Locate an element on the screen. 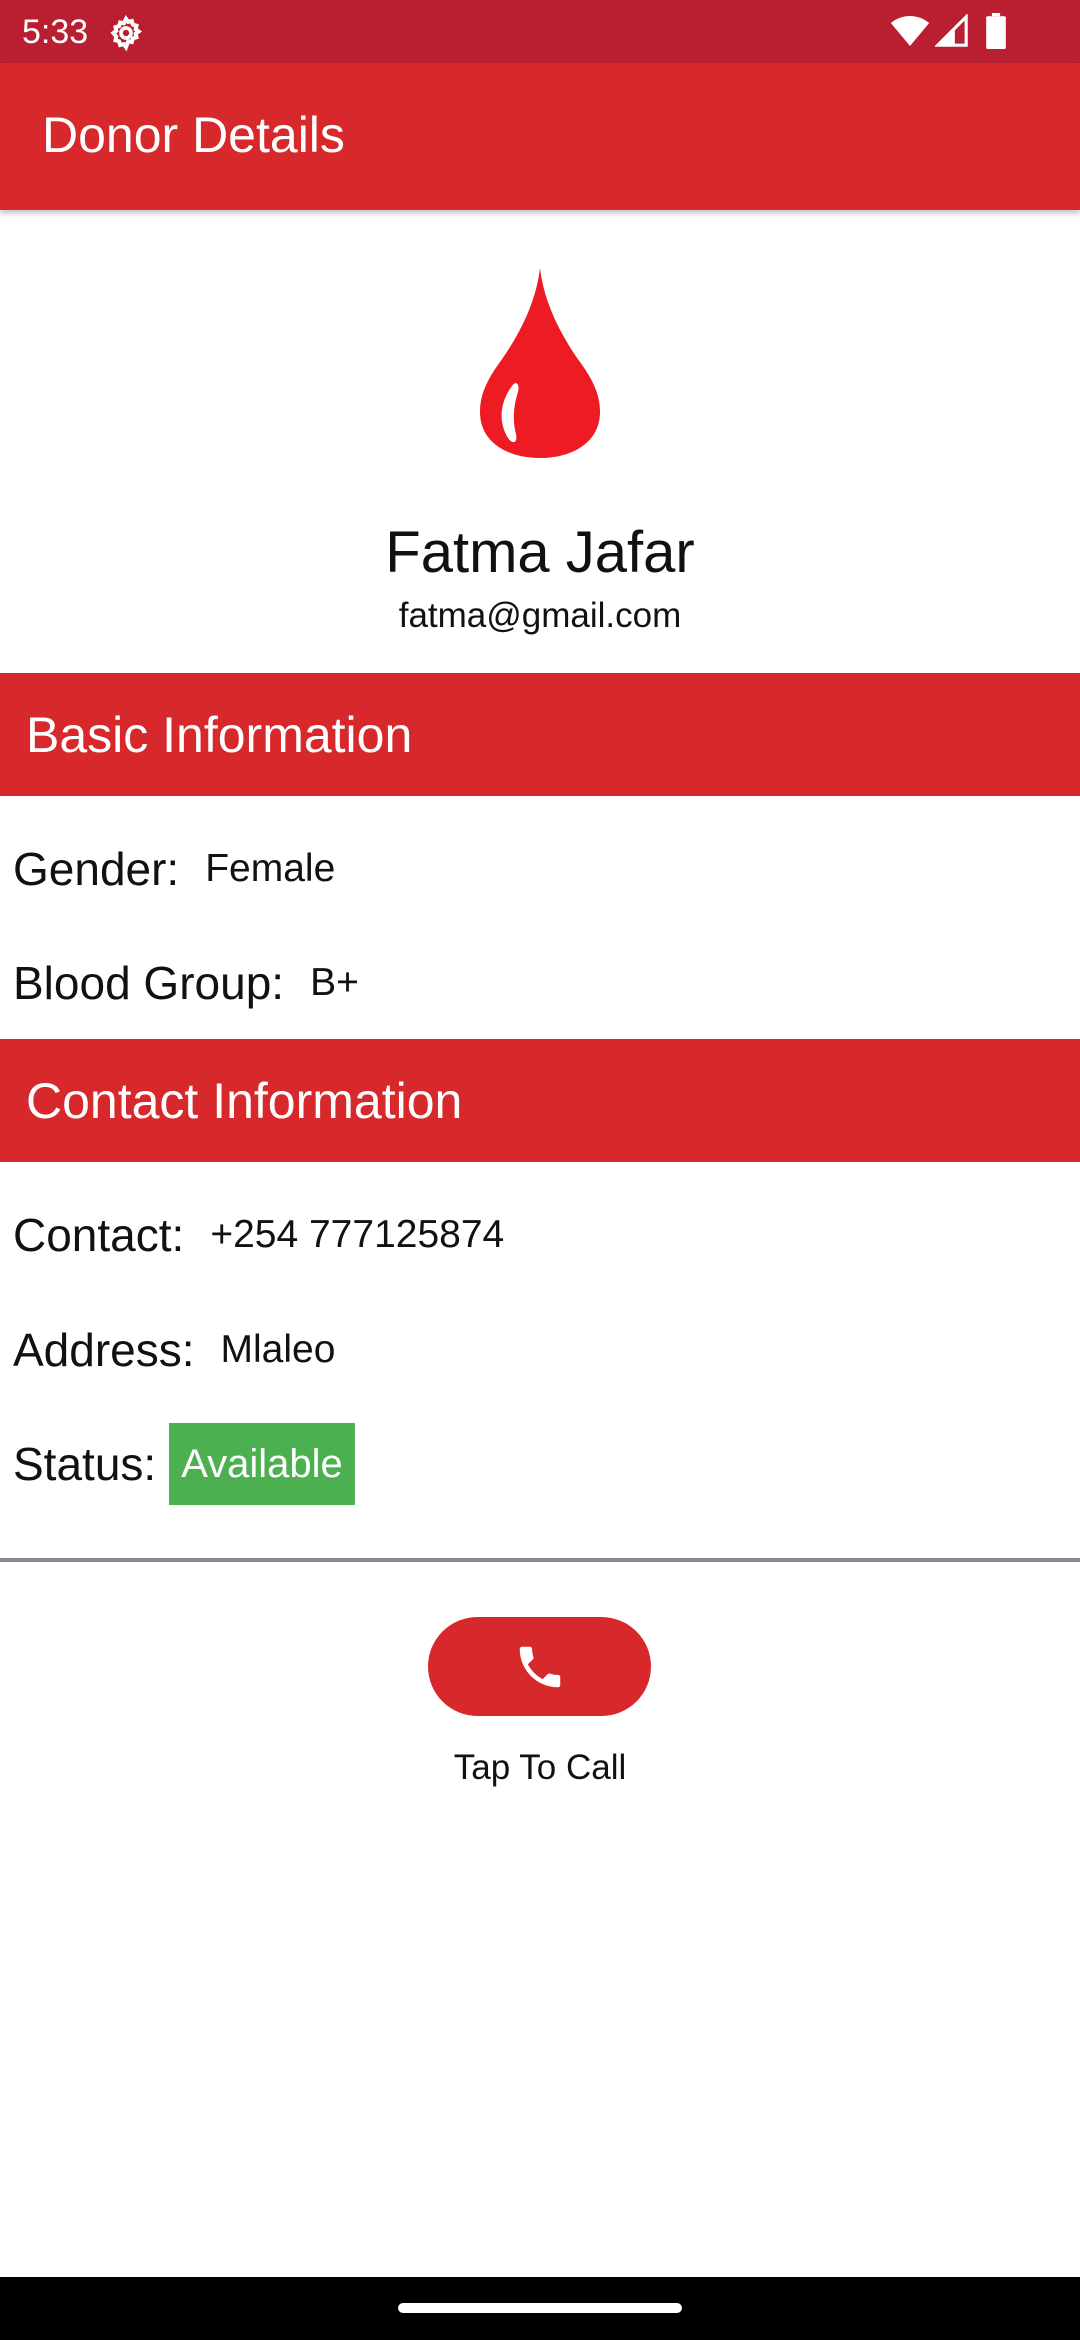 This screenshot has height=2340, width=1080. status-time: 5:33 is located at coordinates (55, 32).